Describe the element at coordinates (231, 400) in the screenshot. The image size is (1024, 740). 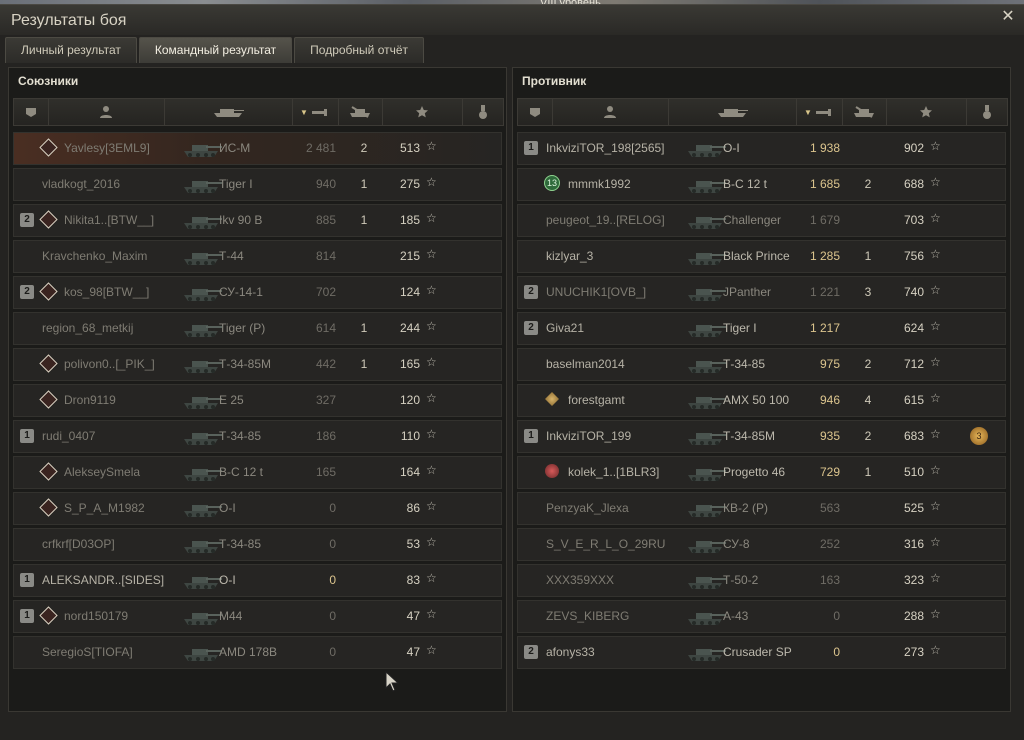
I see `tank-name: E 25` at that location.